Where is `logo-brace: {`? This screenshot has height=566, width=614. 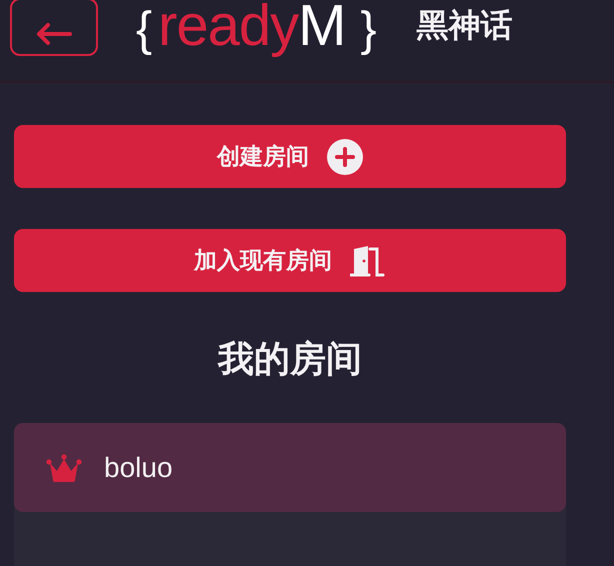 logo-brace: { is located at coordinates (144, 30).